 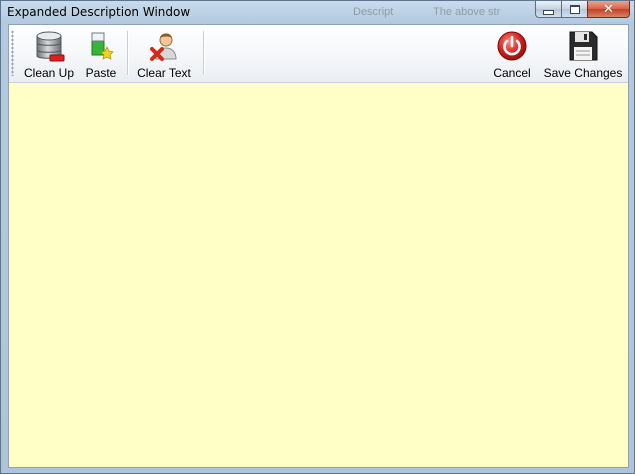 What do you see at coordinates (128, 53) in the screenshot?
I see `toolbar-separator` at bounding box center [128, 53].